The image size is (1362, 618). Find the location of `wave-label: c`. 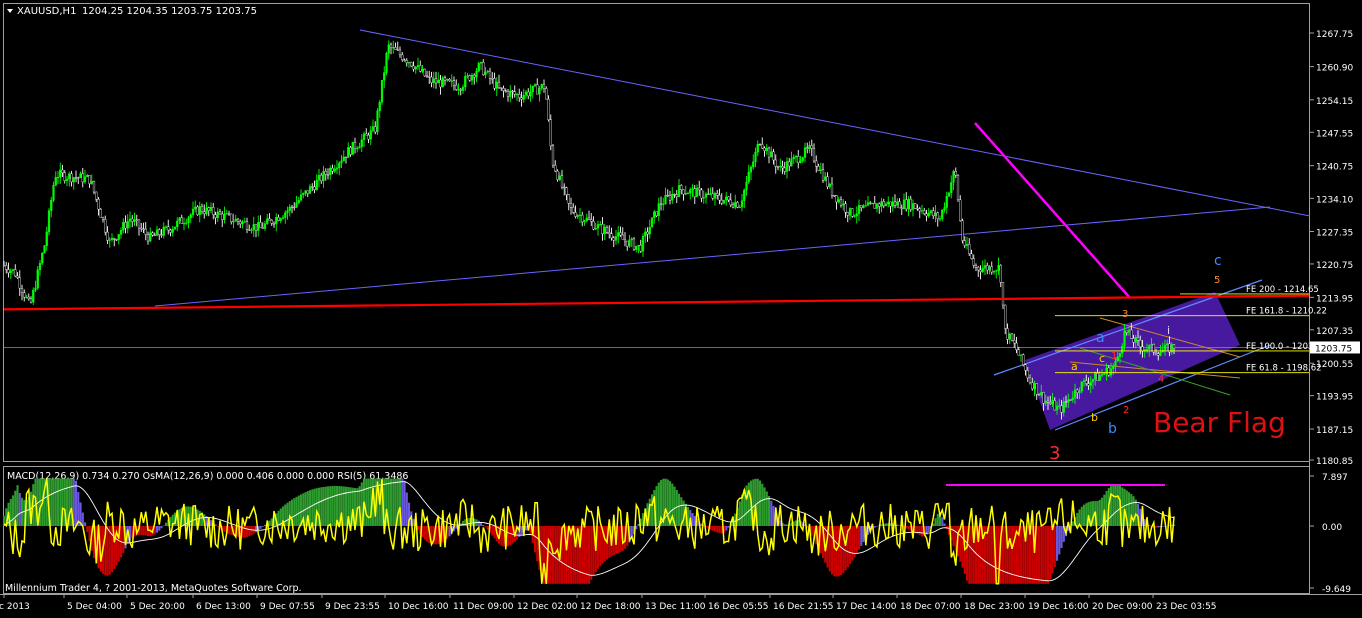

wave-label: c is located at coordinates (1218, 261).